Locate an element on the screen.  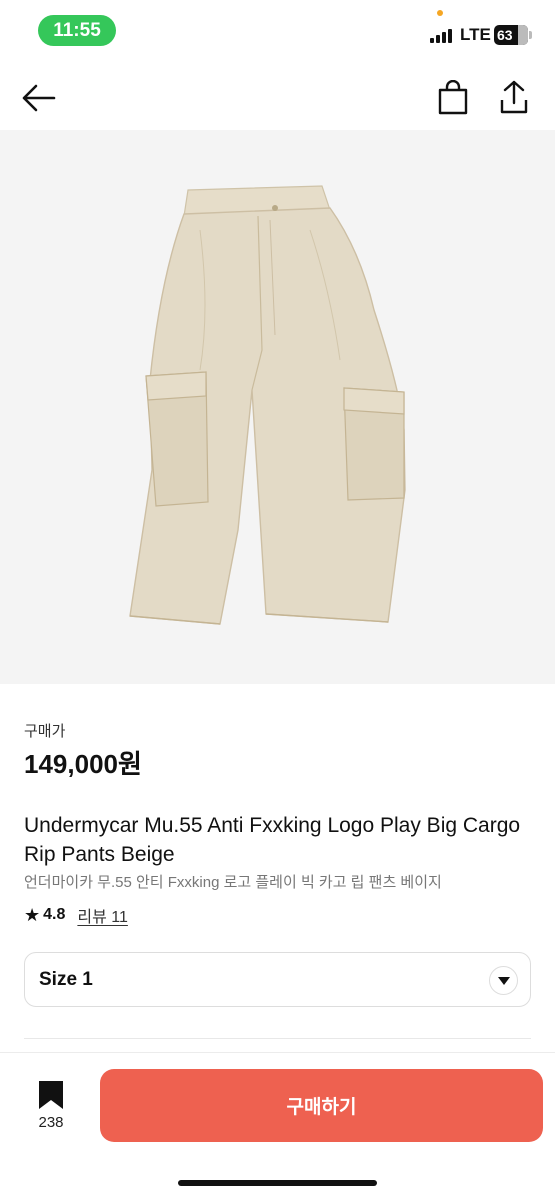
status-time: 11:55 is located at coordinates (77, 30).